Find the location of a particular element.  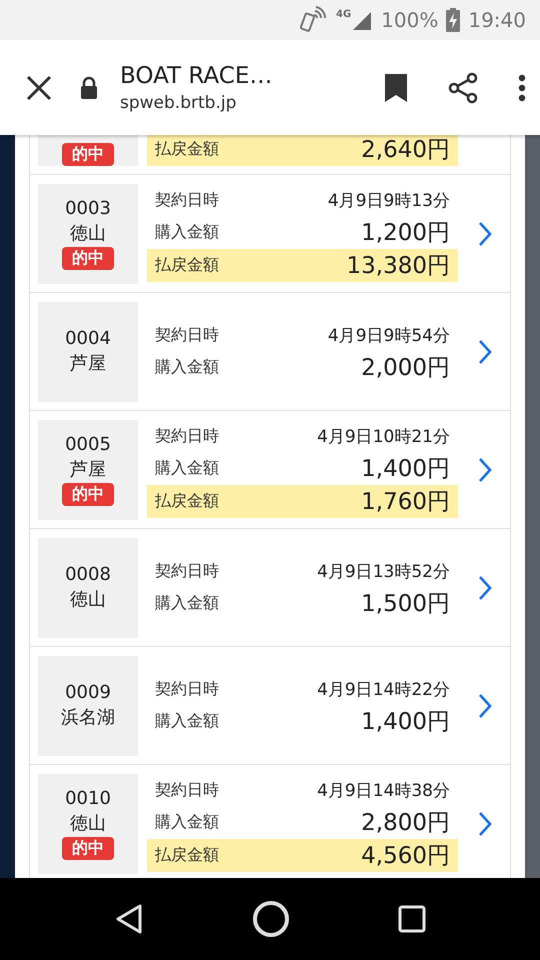

battery-charging-icon is located at coordinates (453, 20).